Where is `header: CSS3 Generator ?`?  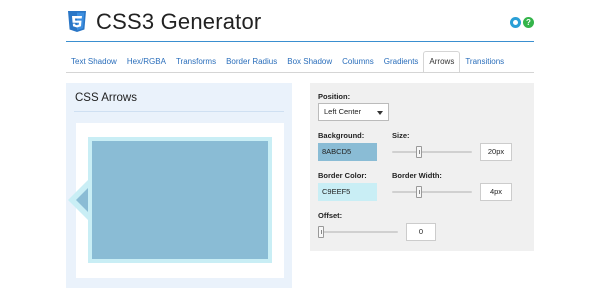 header: CSS3 Generator ? is located at coordinates (300, 22).